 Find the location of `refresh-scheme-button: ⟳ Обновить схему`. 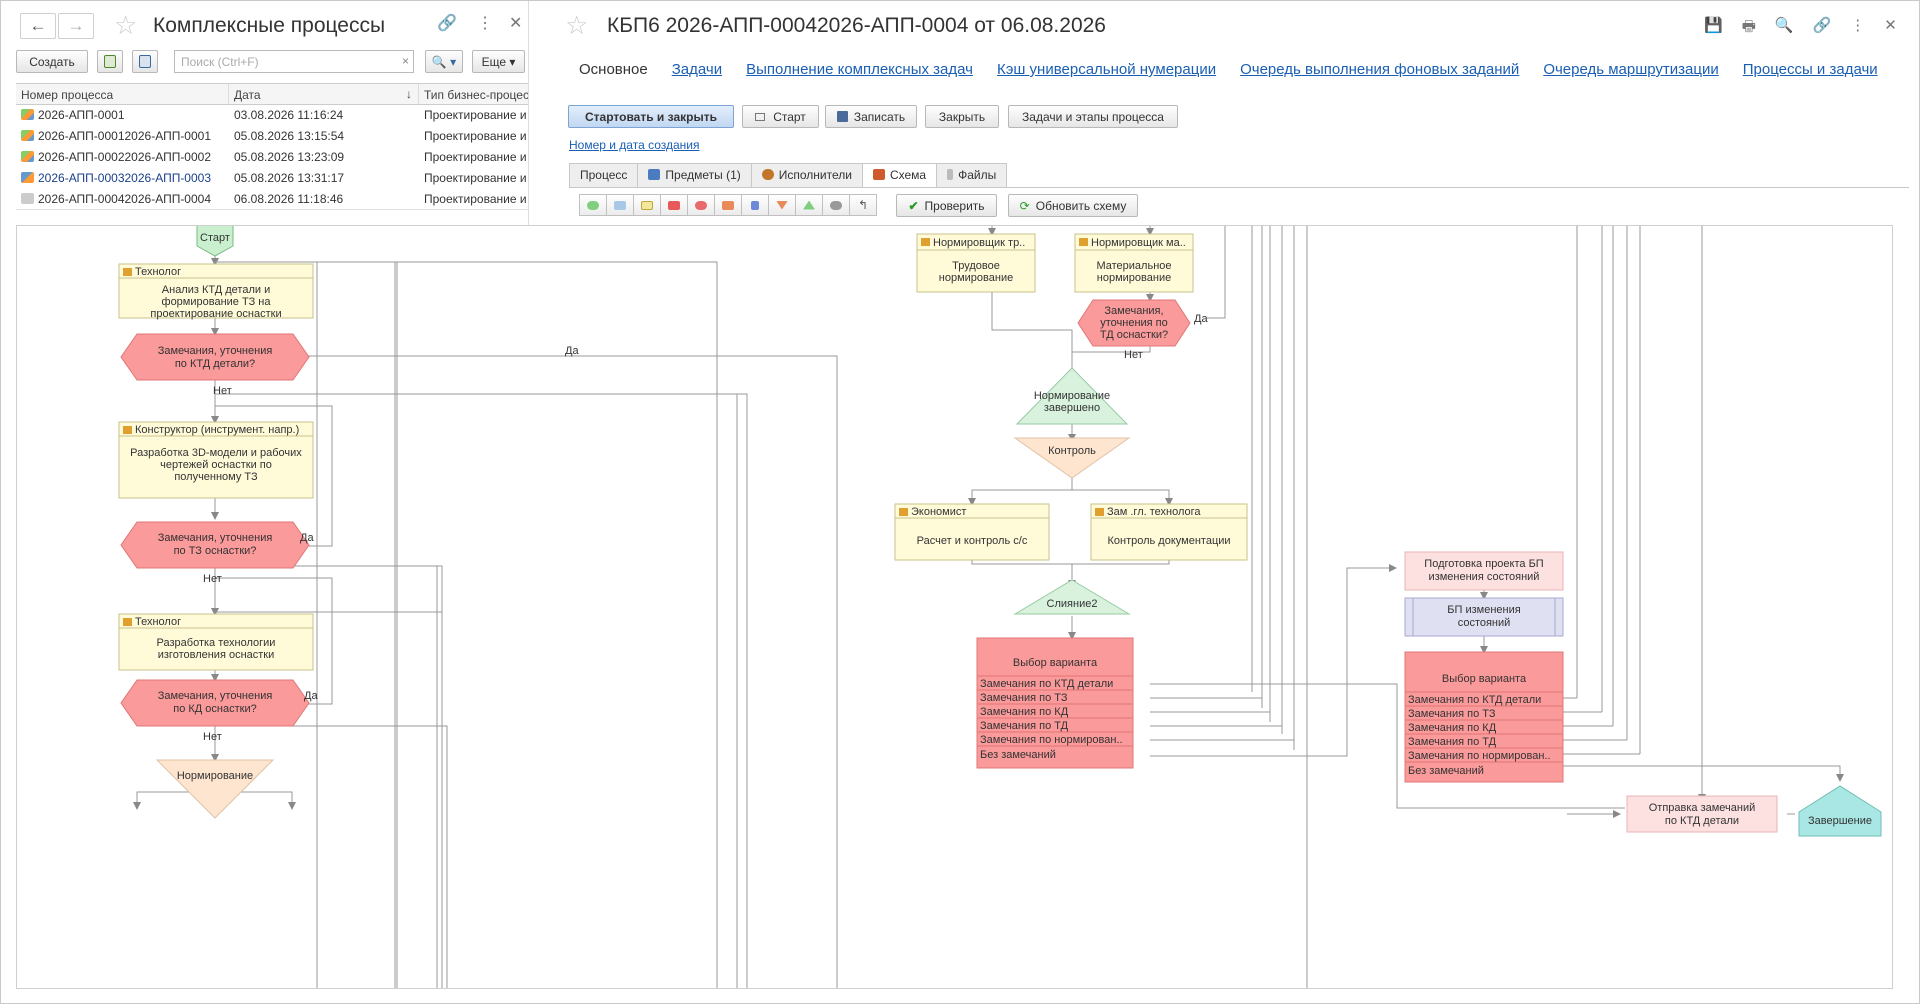

refresh-scheme-button: ⟳ Обновить схему is located at coordinates (1073, 205).